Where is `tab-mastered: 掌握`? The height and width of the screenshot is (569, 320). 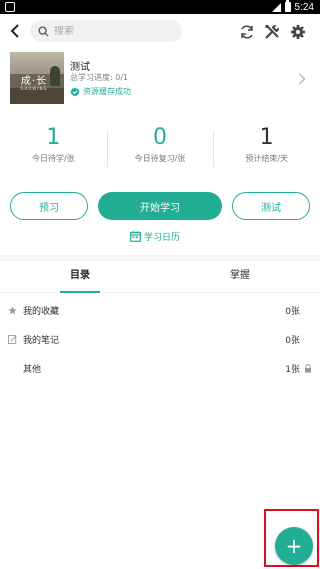
tab-mastered: 掌握 is located at coordinates (240, 276).